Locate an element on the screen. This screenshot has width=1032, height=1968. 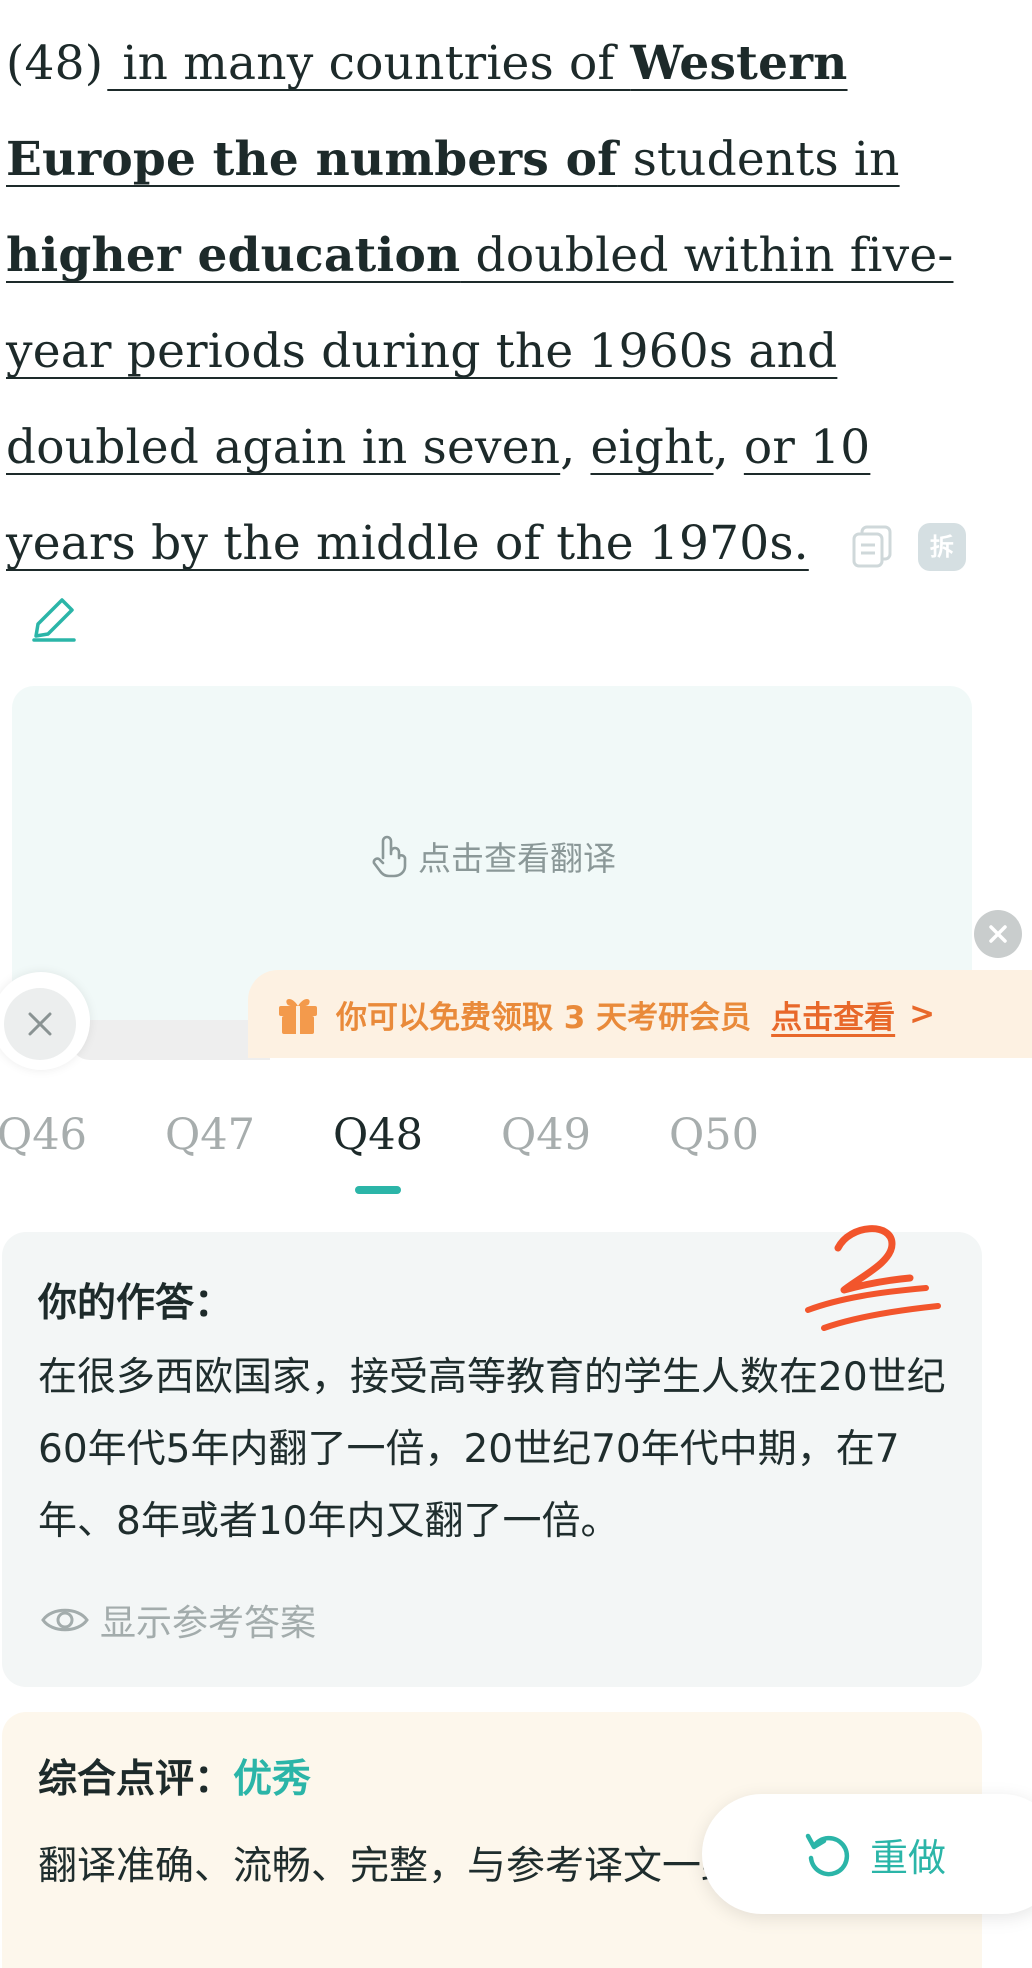
close-sheet-button is located at coordinates (40, 1024).